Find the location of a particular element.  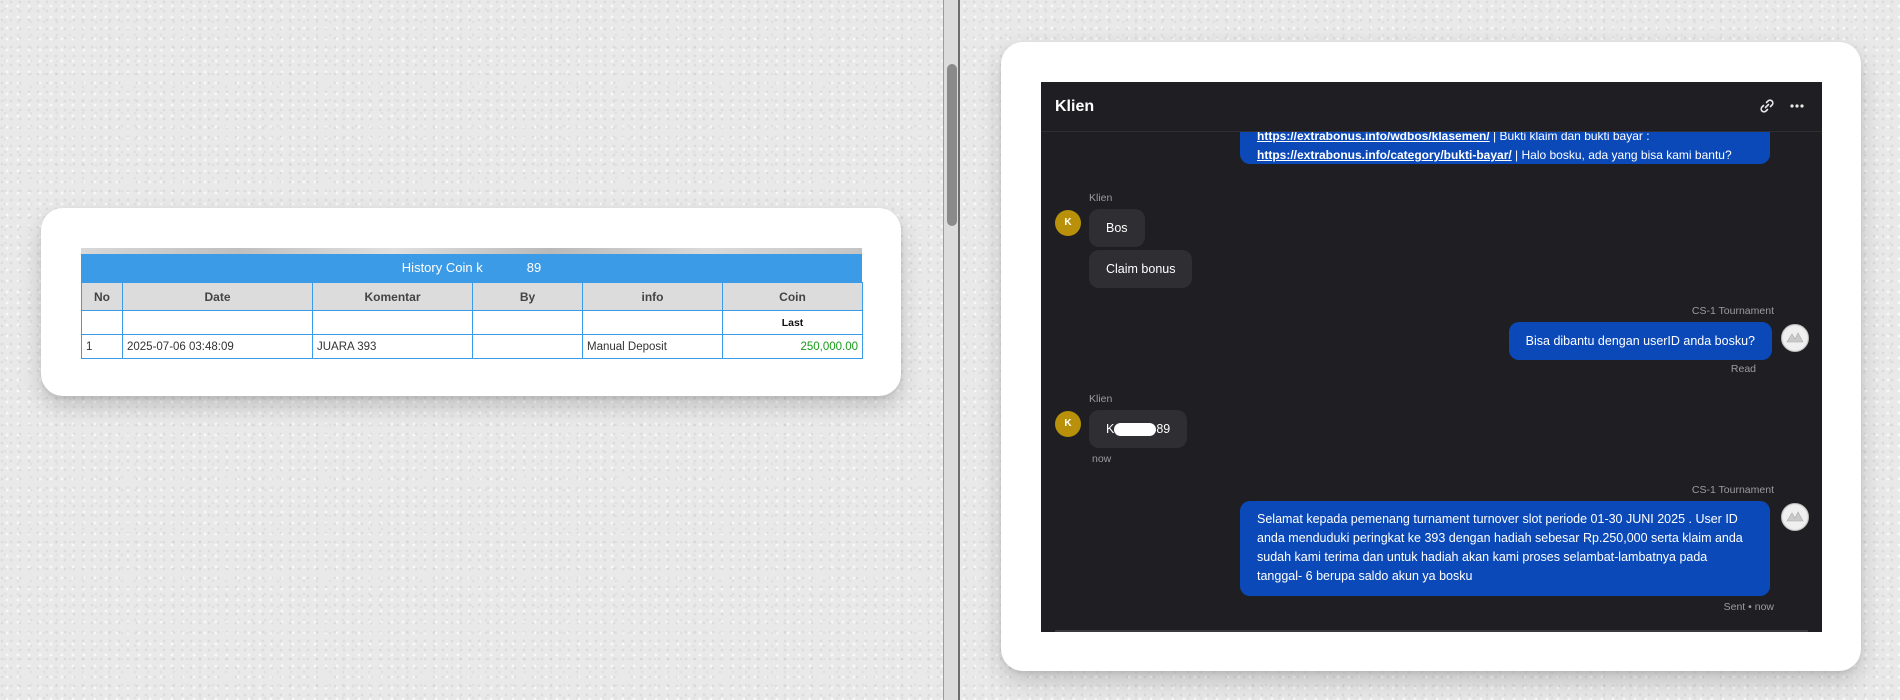

message-time: now is located at coordinates (1102, 459).